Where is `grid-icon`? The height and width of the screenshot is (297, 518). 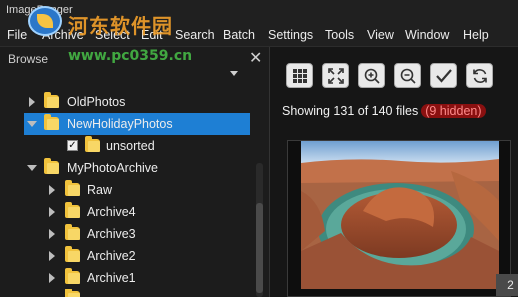
grid-icon is located at coordinates (300, 76).